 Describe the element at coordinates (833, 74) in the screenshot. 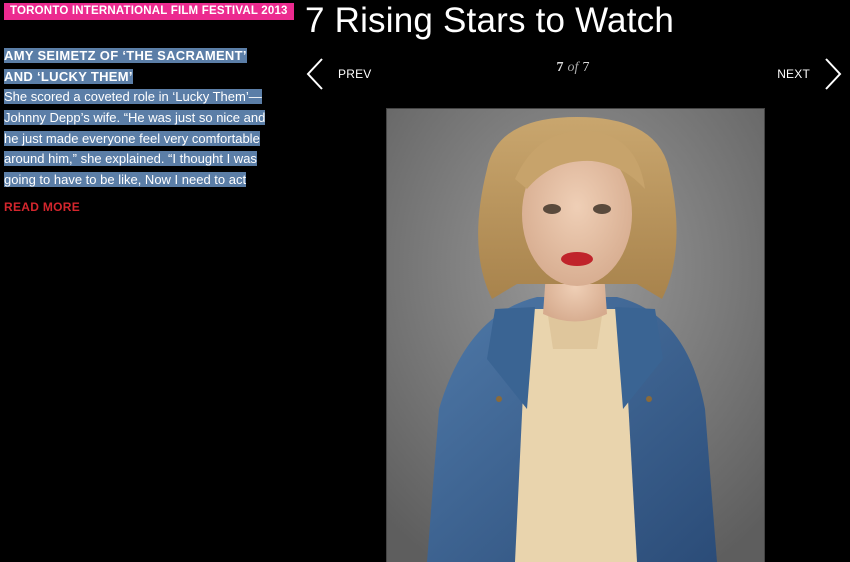

I see `chevron-right-icon` at that location.